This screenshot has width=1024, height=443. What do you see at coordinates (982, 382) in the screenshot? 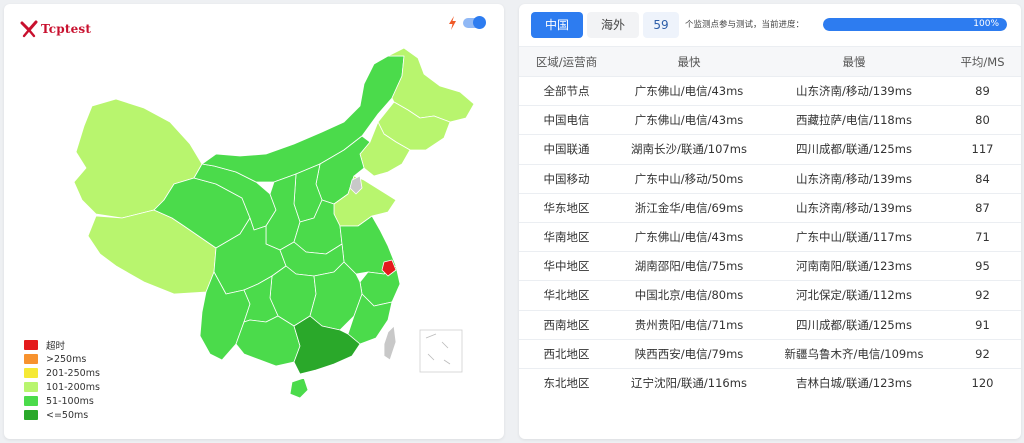
I see `table-cell: 120` at bounding box center [982, 382].